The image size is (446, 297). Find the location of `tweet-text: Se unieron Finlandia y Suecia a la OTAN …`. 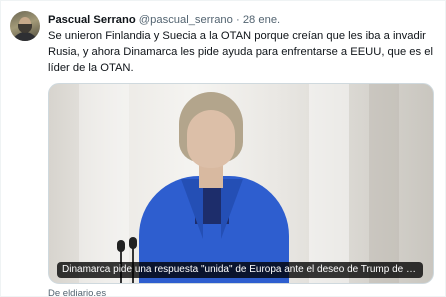

tweet-text: Se unieron Finlandia y Suecia a la OTAN … is located at coordinates (240, 52).